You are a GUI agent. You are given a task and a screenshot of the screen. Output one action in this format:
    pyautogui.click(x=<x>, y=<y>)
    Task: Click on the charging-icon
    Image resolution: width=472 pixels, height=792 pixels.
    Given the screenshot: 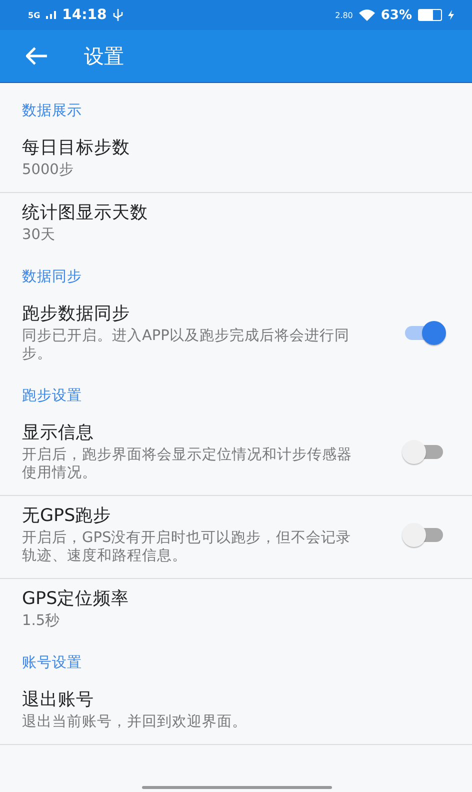 What is the action you would take?
    pyautogui.click(x=451, y=15)
    